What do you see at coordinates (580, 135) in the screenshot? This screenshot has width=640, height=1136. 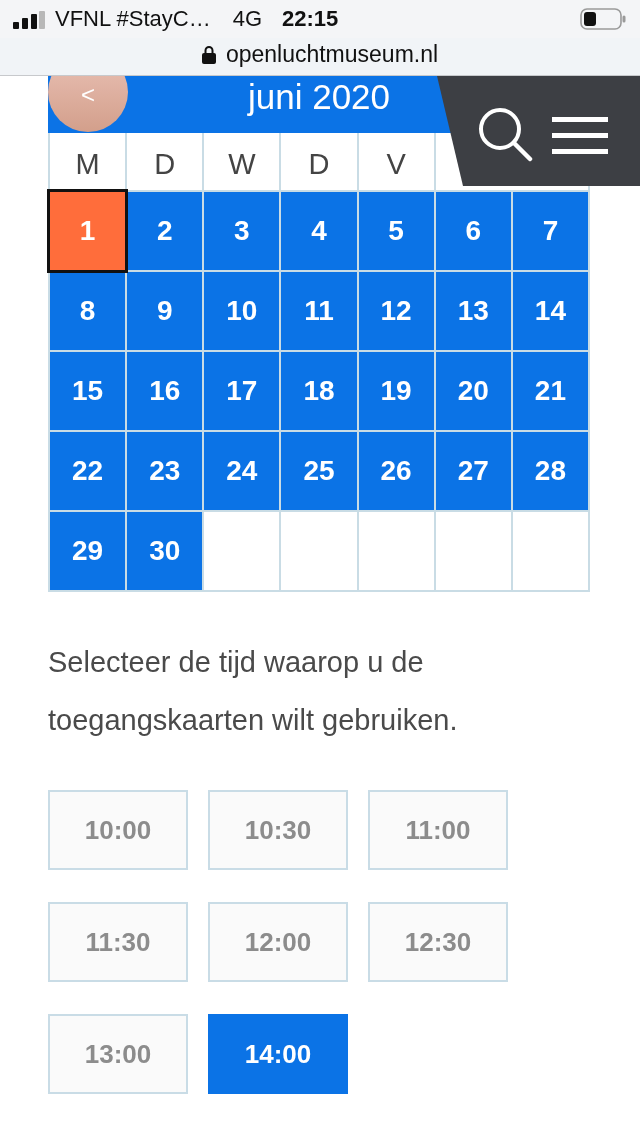 I see `menu-icon` at bounding box center [580, 135].